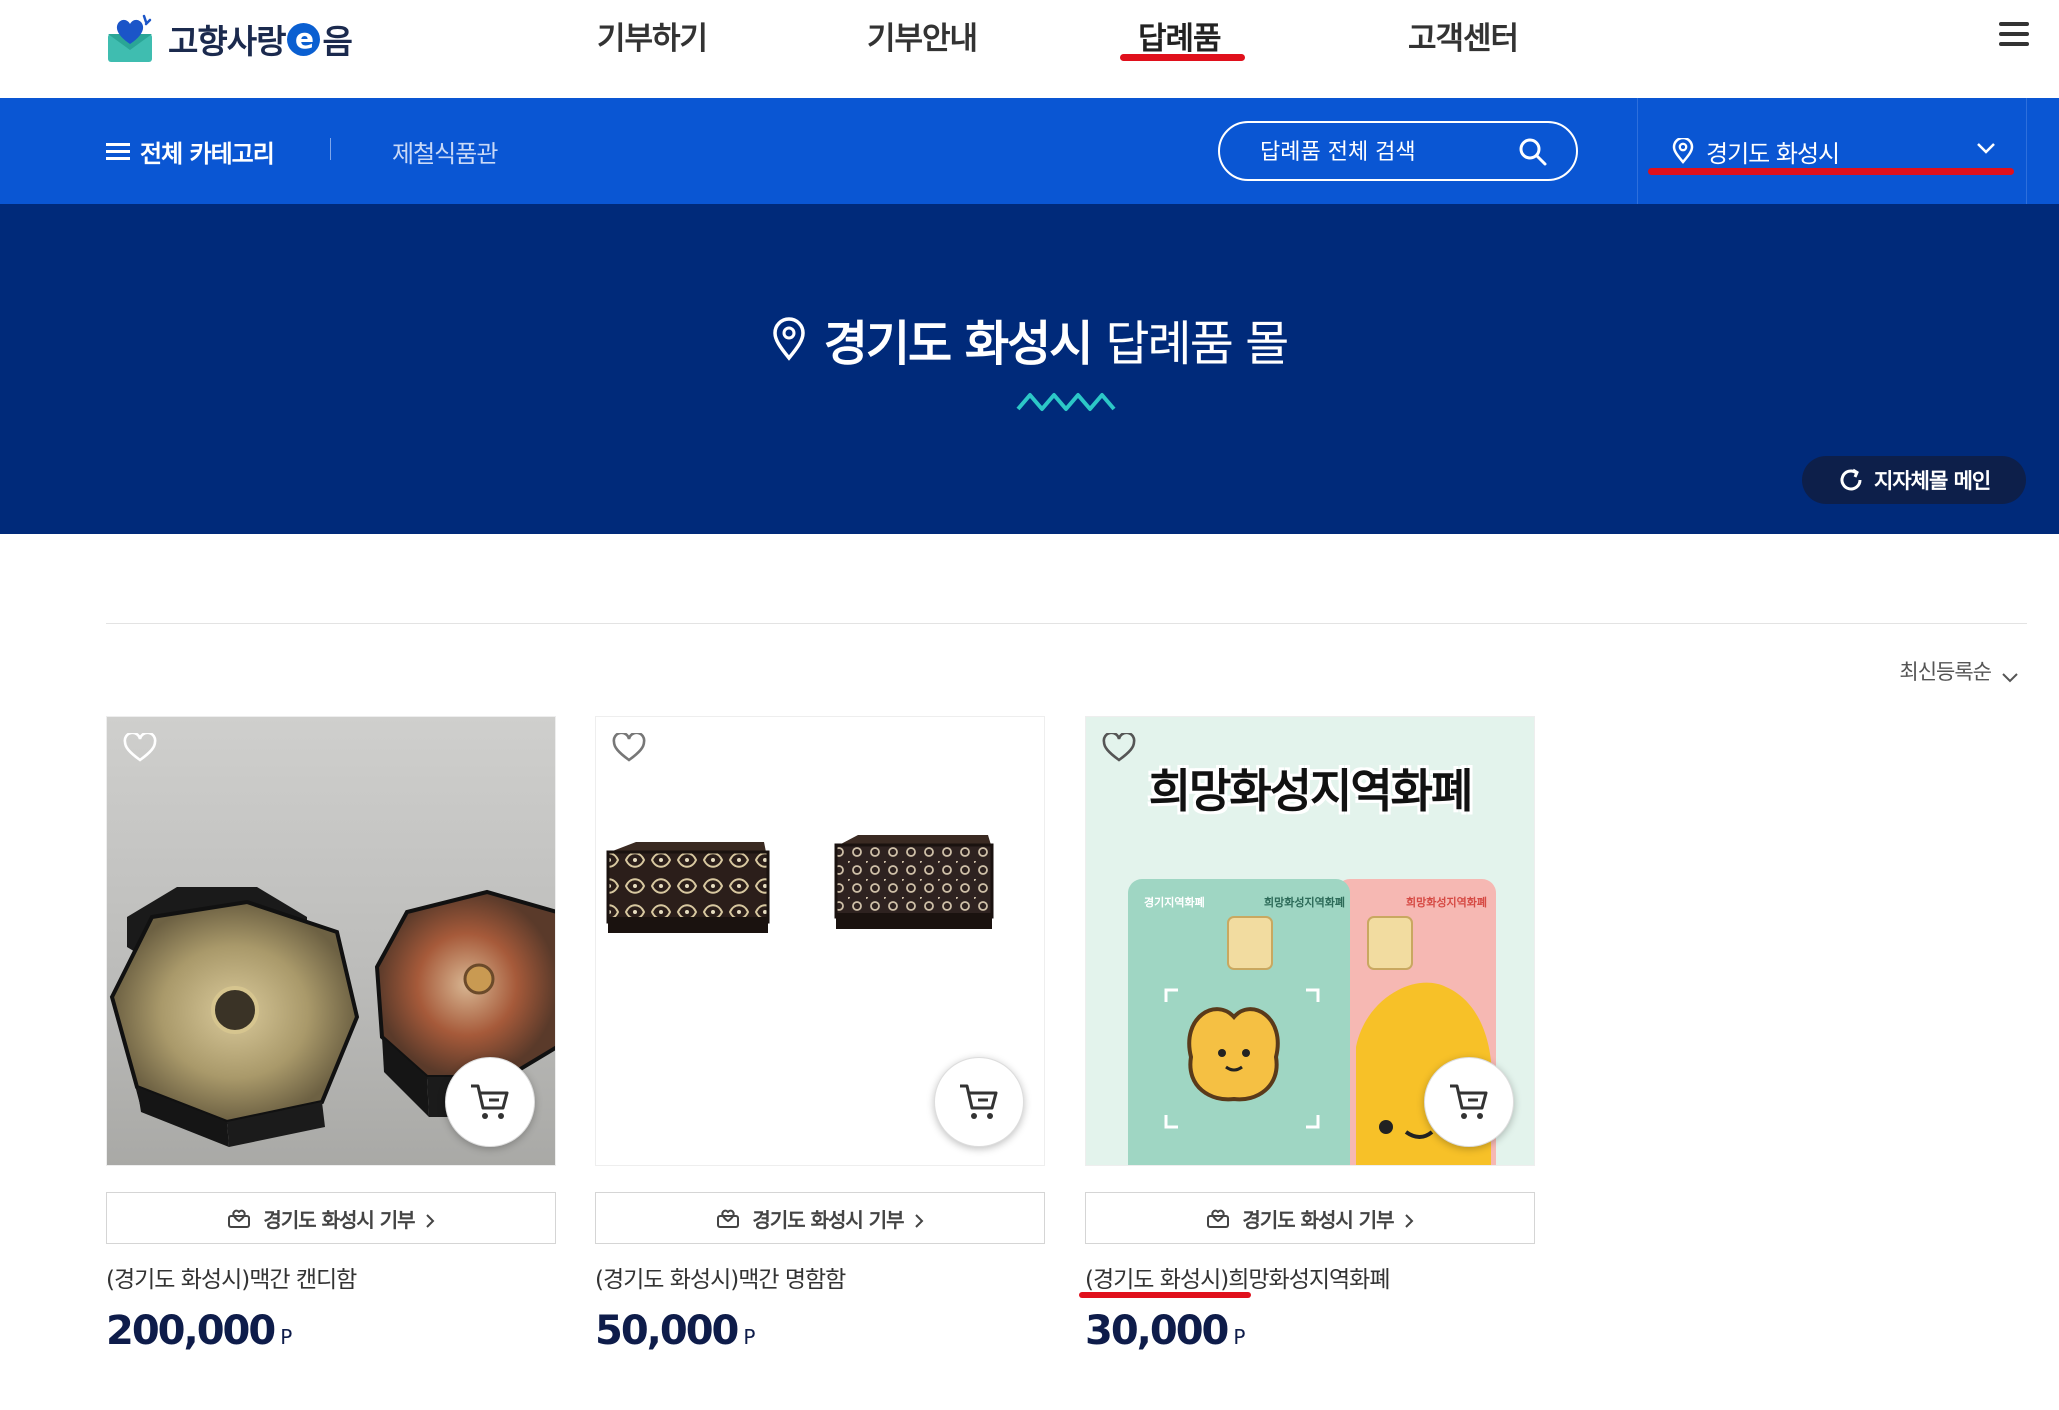 This screenshot has width=2059, height=1410. Describe the element at coordinates (1197, 344) in the screenshot. I see `hero-suffix: 답례품 몰` at that location.